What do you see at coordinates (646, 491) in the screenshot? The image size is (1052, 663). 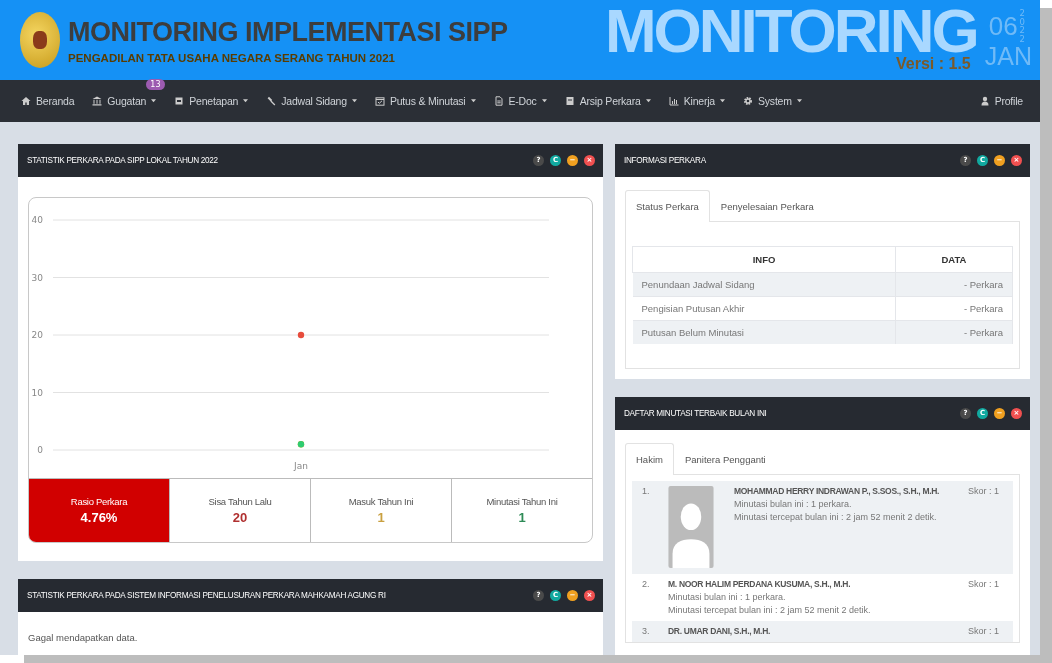 I see `rank-number: 1.` at bounding box center [646, 491].